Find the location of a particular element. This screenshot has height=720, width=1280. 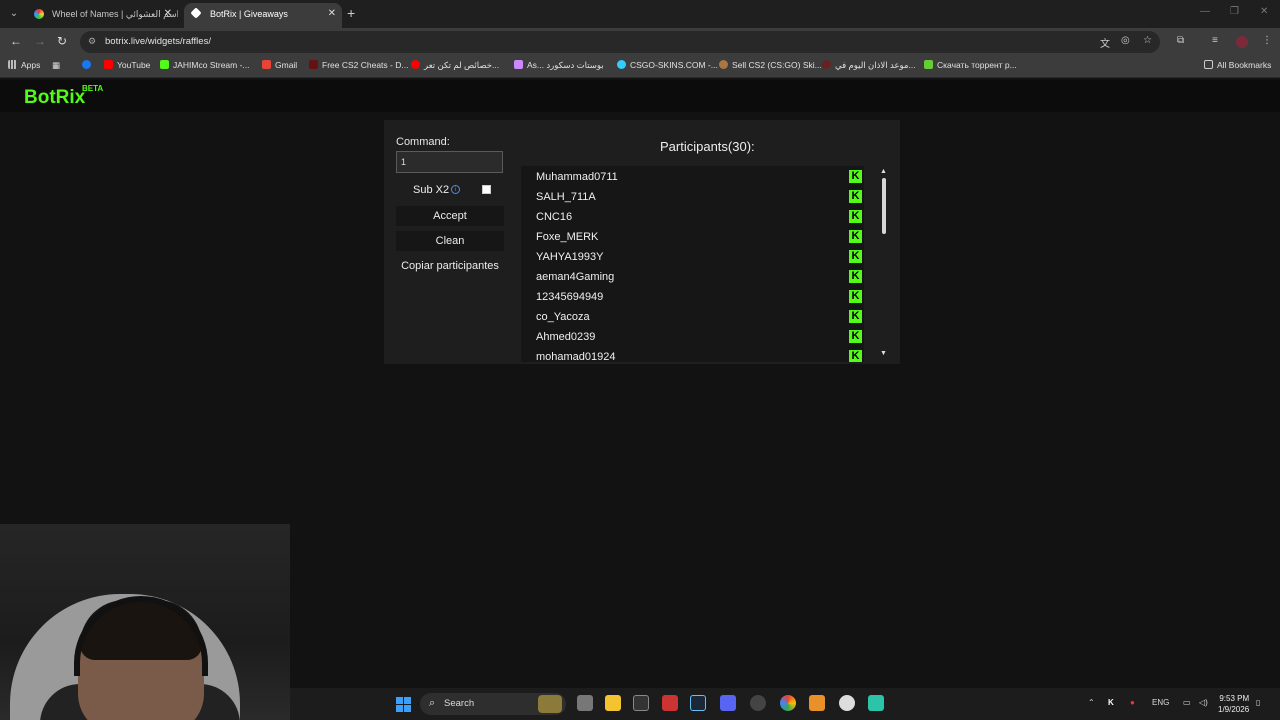

language-indicator: ENG is located at coordinates (1160, 702).